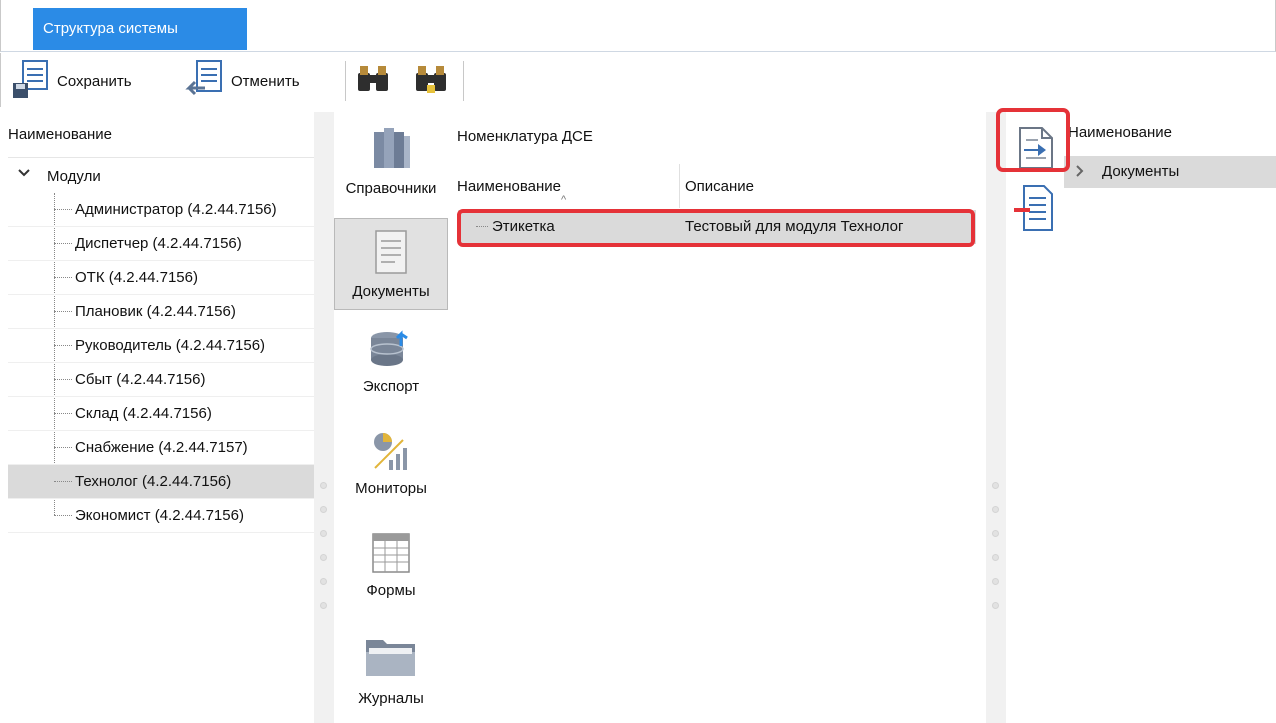 The width and height of the screenshot is (1276, 723). What do you see at coordinates (170, 345) in the screenshot?
I see `tree-item-label: Руководитель (4.2.44.7156)` at bounding box center [170, 345].